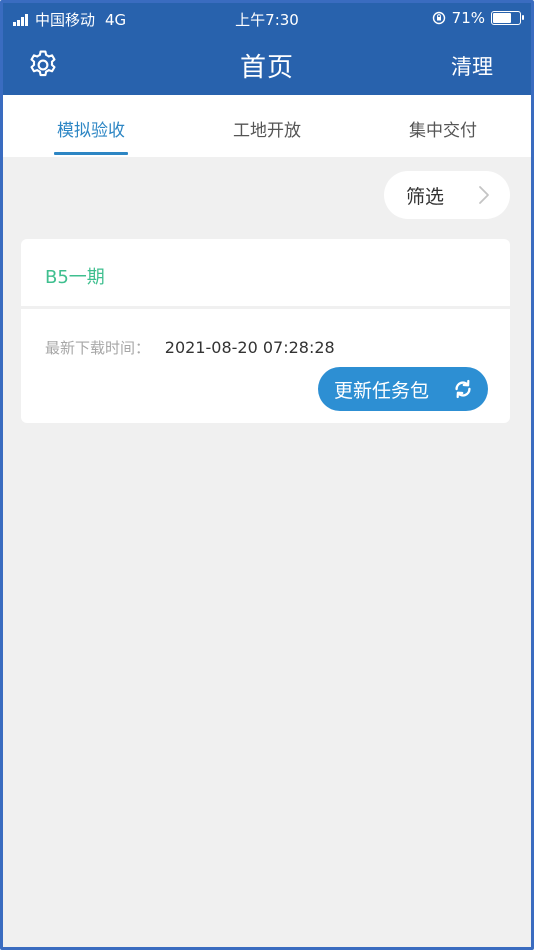 The image size is (534, 950). I want to click on project-name: B5一期, so click(265, 274).